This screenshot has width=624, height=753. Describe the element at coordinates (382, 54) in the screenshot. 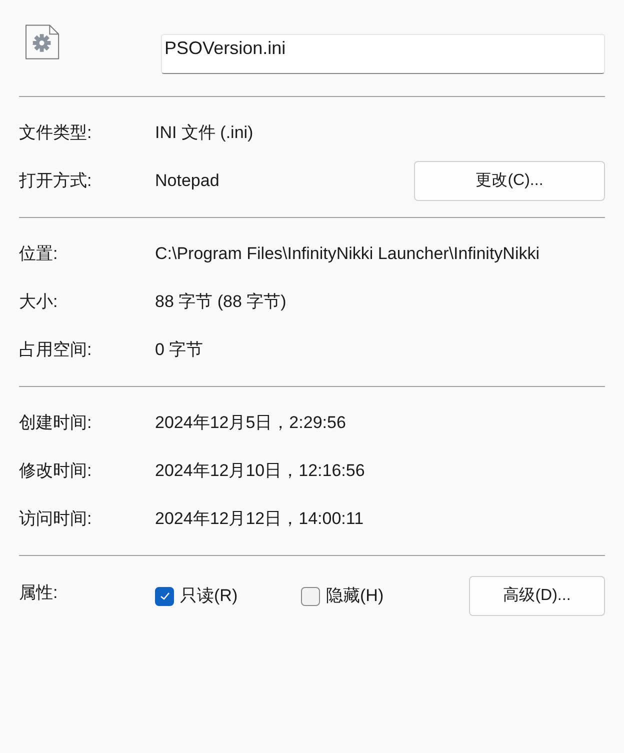

I see `filename-field: PSOVersion.ini` at that location.